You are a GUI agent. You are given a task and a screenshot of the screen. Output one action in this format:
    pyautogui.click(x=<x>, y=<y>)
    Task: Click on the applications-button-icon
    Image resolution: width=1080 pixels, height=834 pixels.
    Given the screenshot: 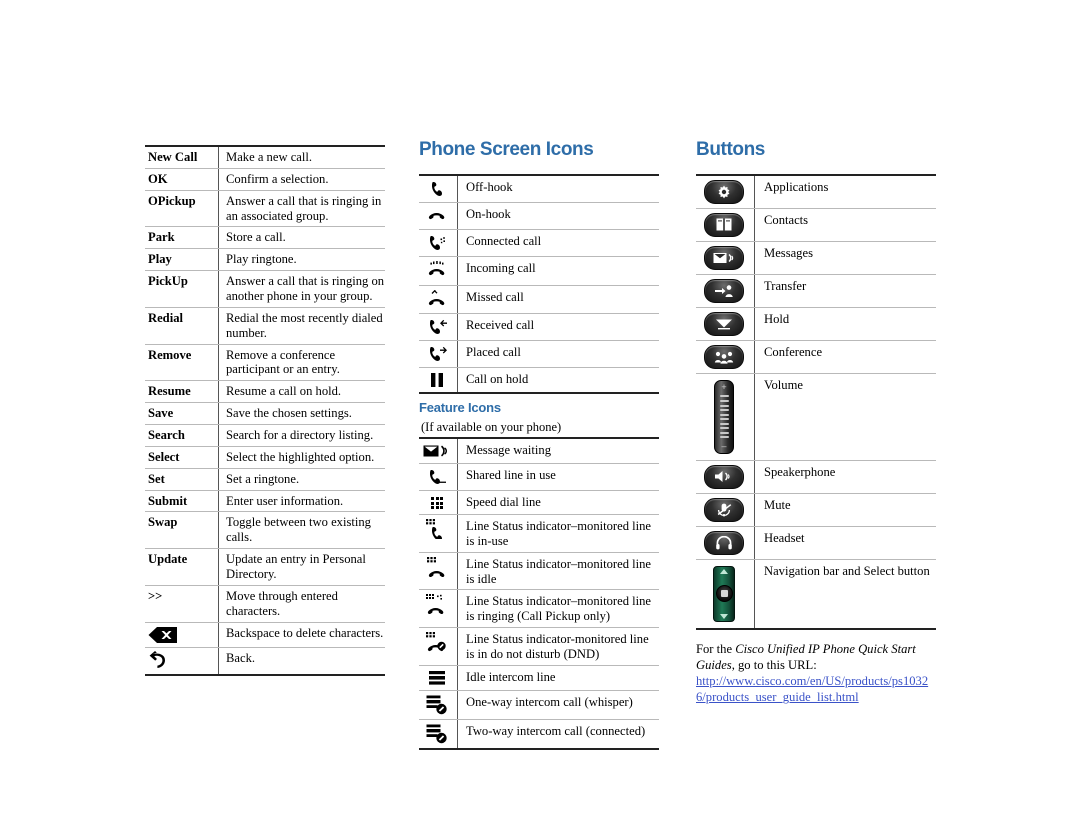 What is the action you would take?
    pyautogui.click(x=724, y=191)
    